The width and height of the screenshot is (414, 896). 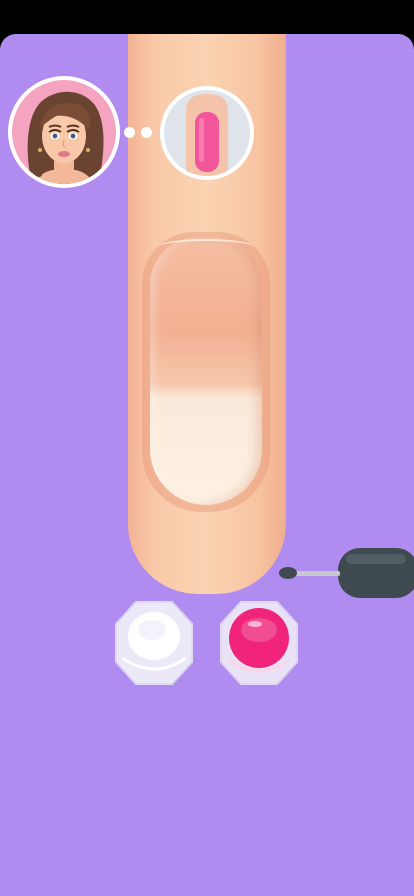 What do you see at coordinates (206, 247) in the screenshot?
I see `nail-cuticle` at bounding box center [206, 247].